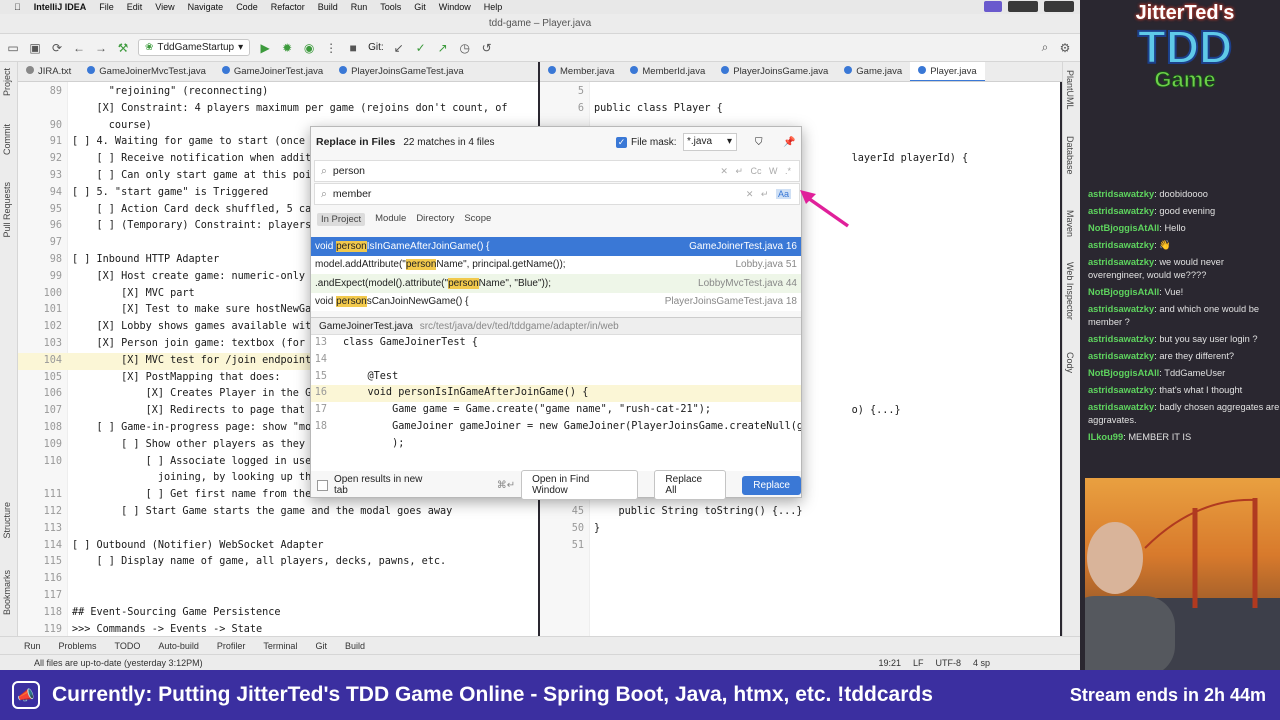 This screenshot has width=1280, height=720. I want to click on git-push-icon: ↗, so click(443, 48).